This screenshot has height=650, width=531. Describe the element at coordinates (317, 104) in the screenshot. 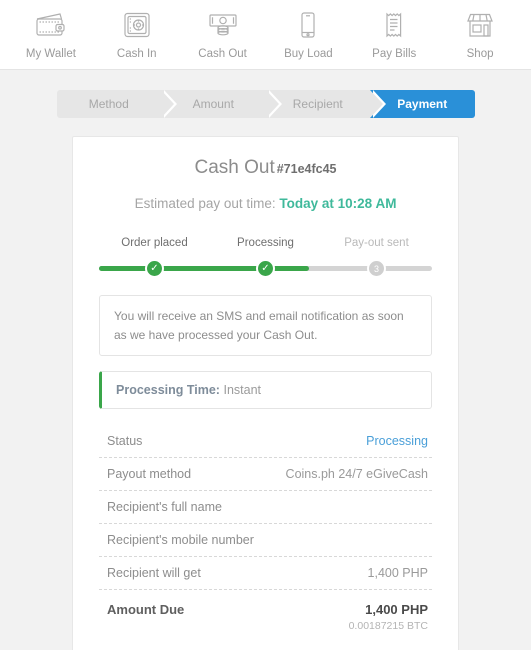

I see `breadcrumb-label: Recipient` at that location.